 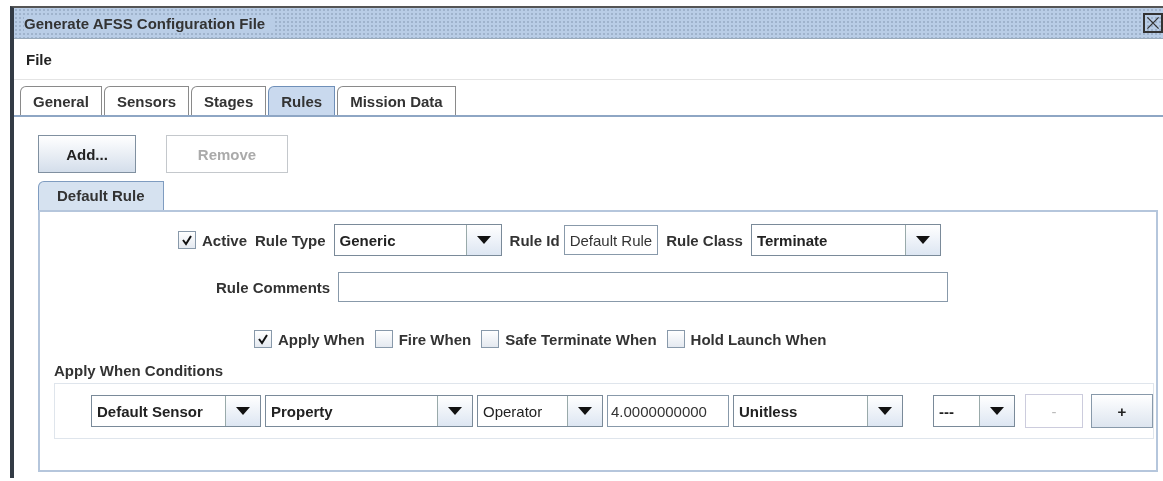 I want to click on dropdown: Default Sensor, so click(x=176, y=411).